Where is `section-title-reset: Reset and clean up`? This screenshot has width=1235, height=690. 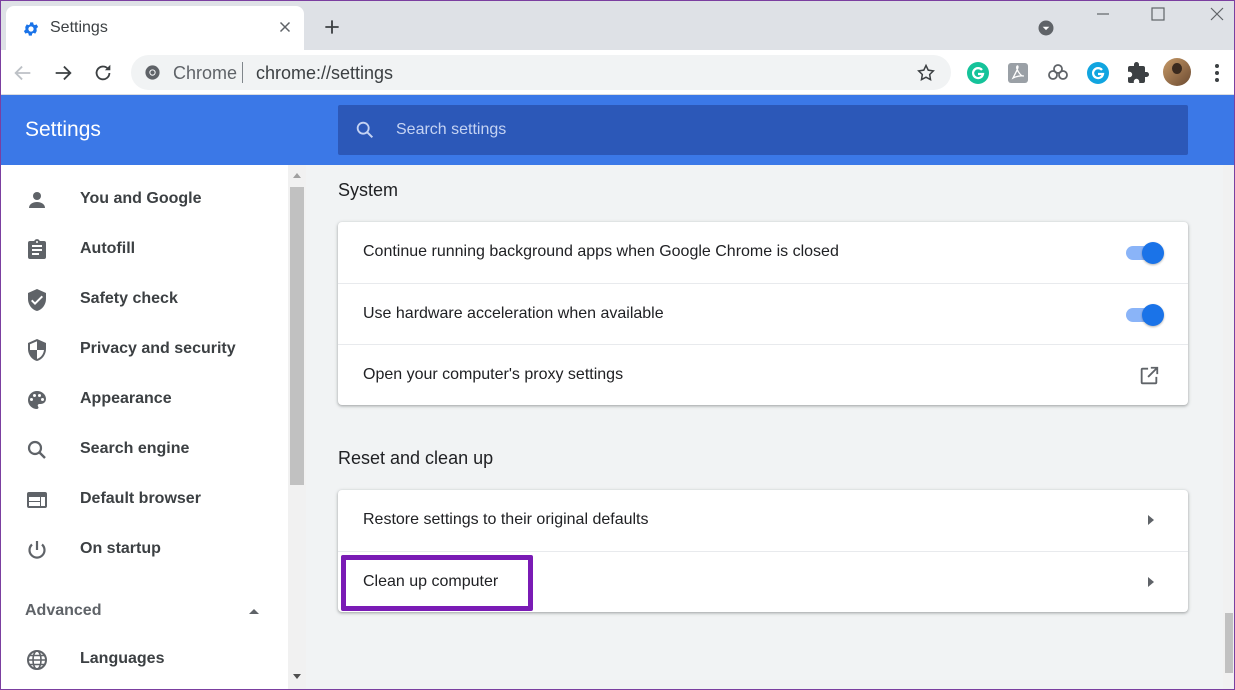 section-title-reset: Reset and clean up is located at coordinates (416, 458).